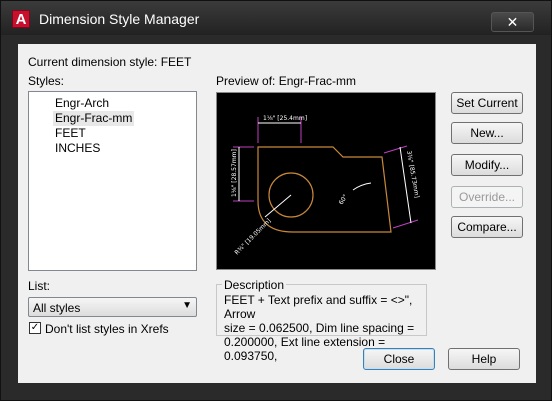 Image resolution: width=552 pixels, height=401 pixels. I want to click on style-item-engr-frac-mm: Engr-Frac-mm, so click(94, 118).